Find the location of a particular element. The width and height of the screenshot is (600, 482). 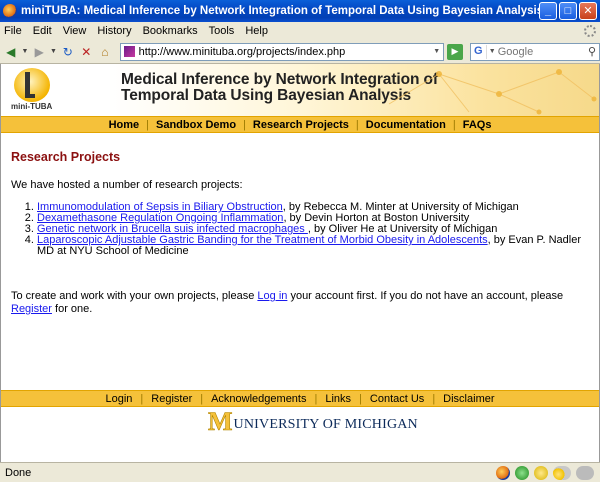

menu-help: Help is located at coordinates (256, 31).